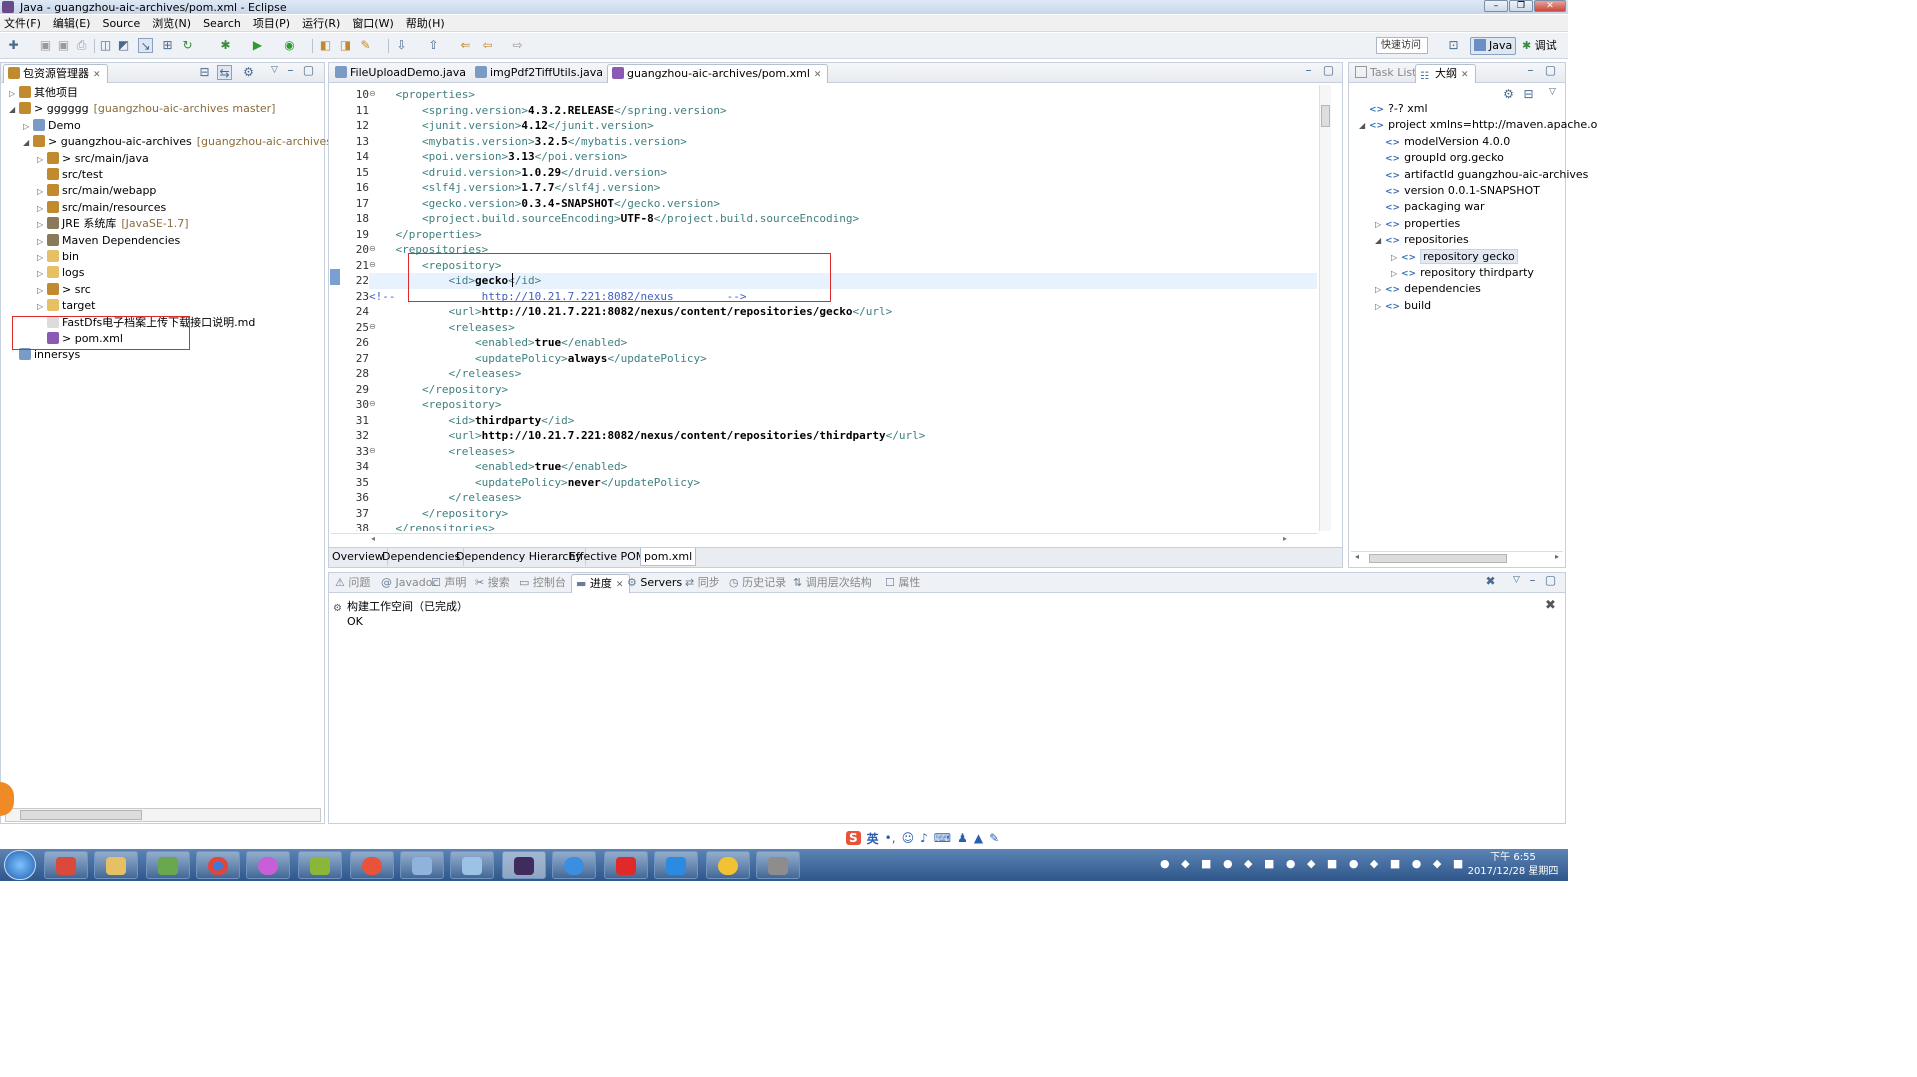 Image resolution: width=1917 pixels, height=1077 pixels. I want to click on debug-perspective-button: ✱ 调试, so click(1539, 46).